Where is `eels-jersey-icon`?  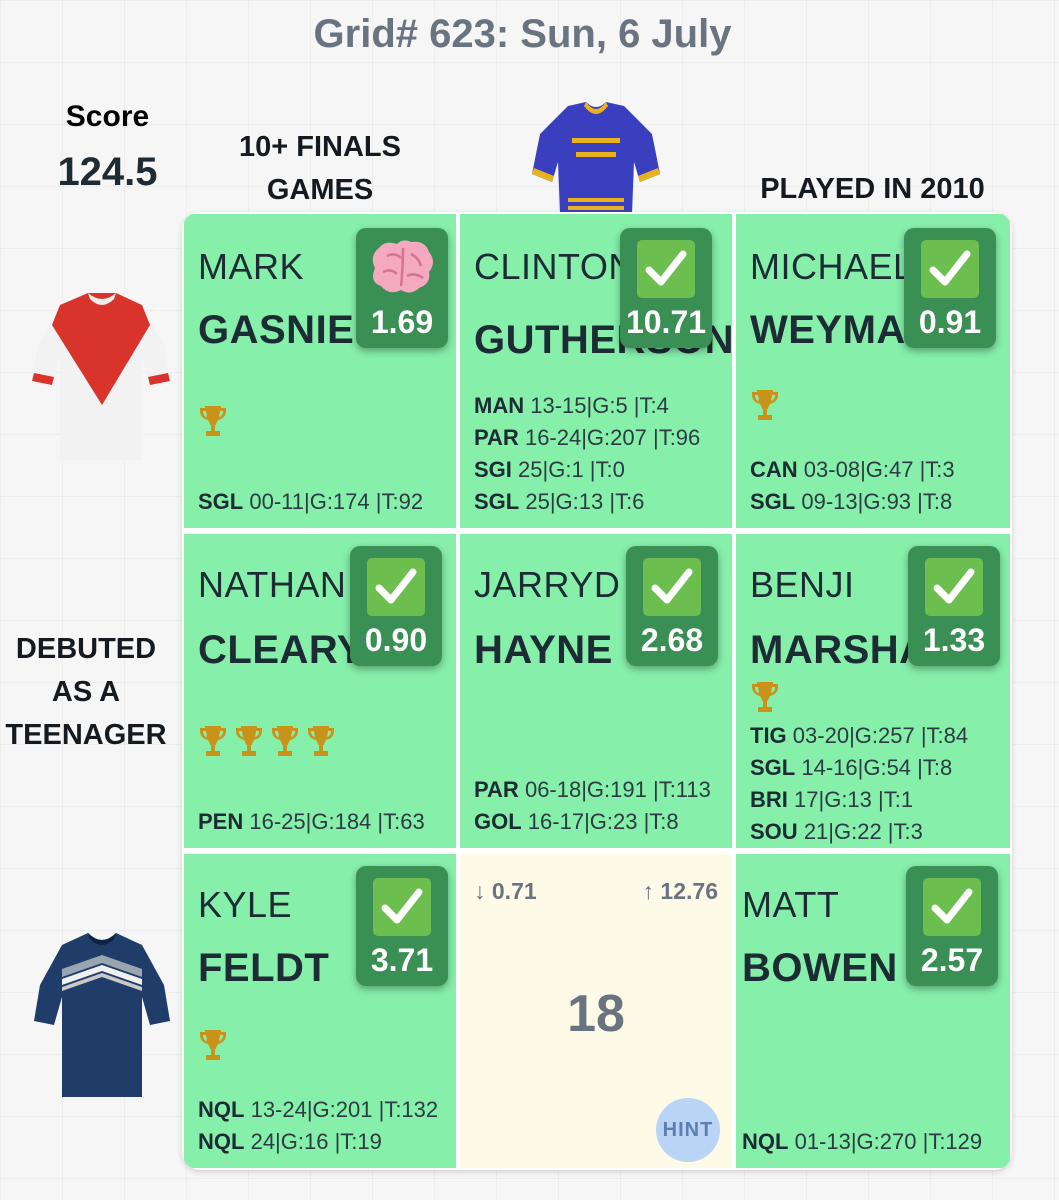
eels-jersey-icon is located at coordinates (596, 158).